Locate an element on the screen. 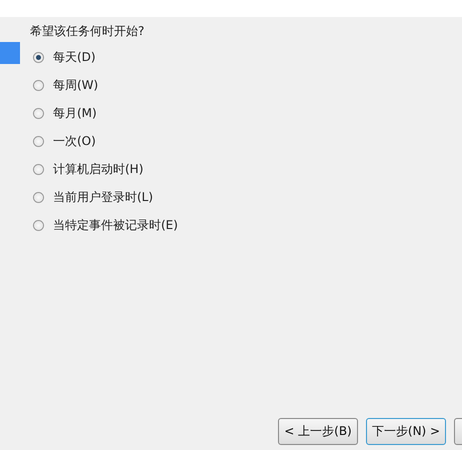  back-button: < 上一步(B) is located at coordinates (318, 431).